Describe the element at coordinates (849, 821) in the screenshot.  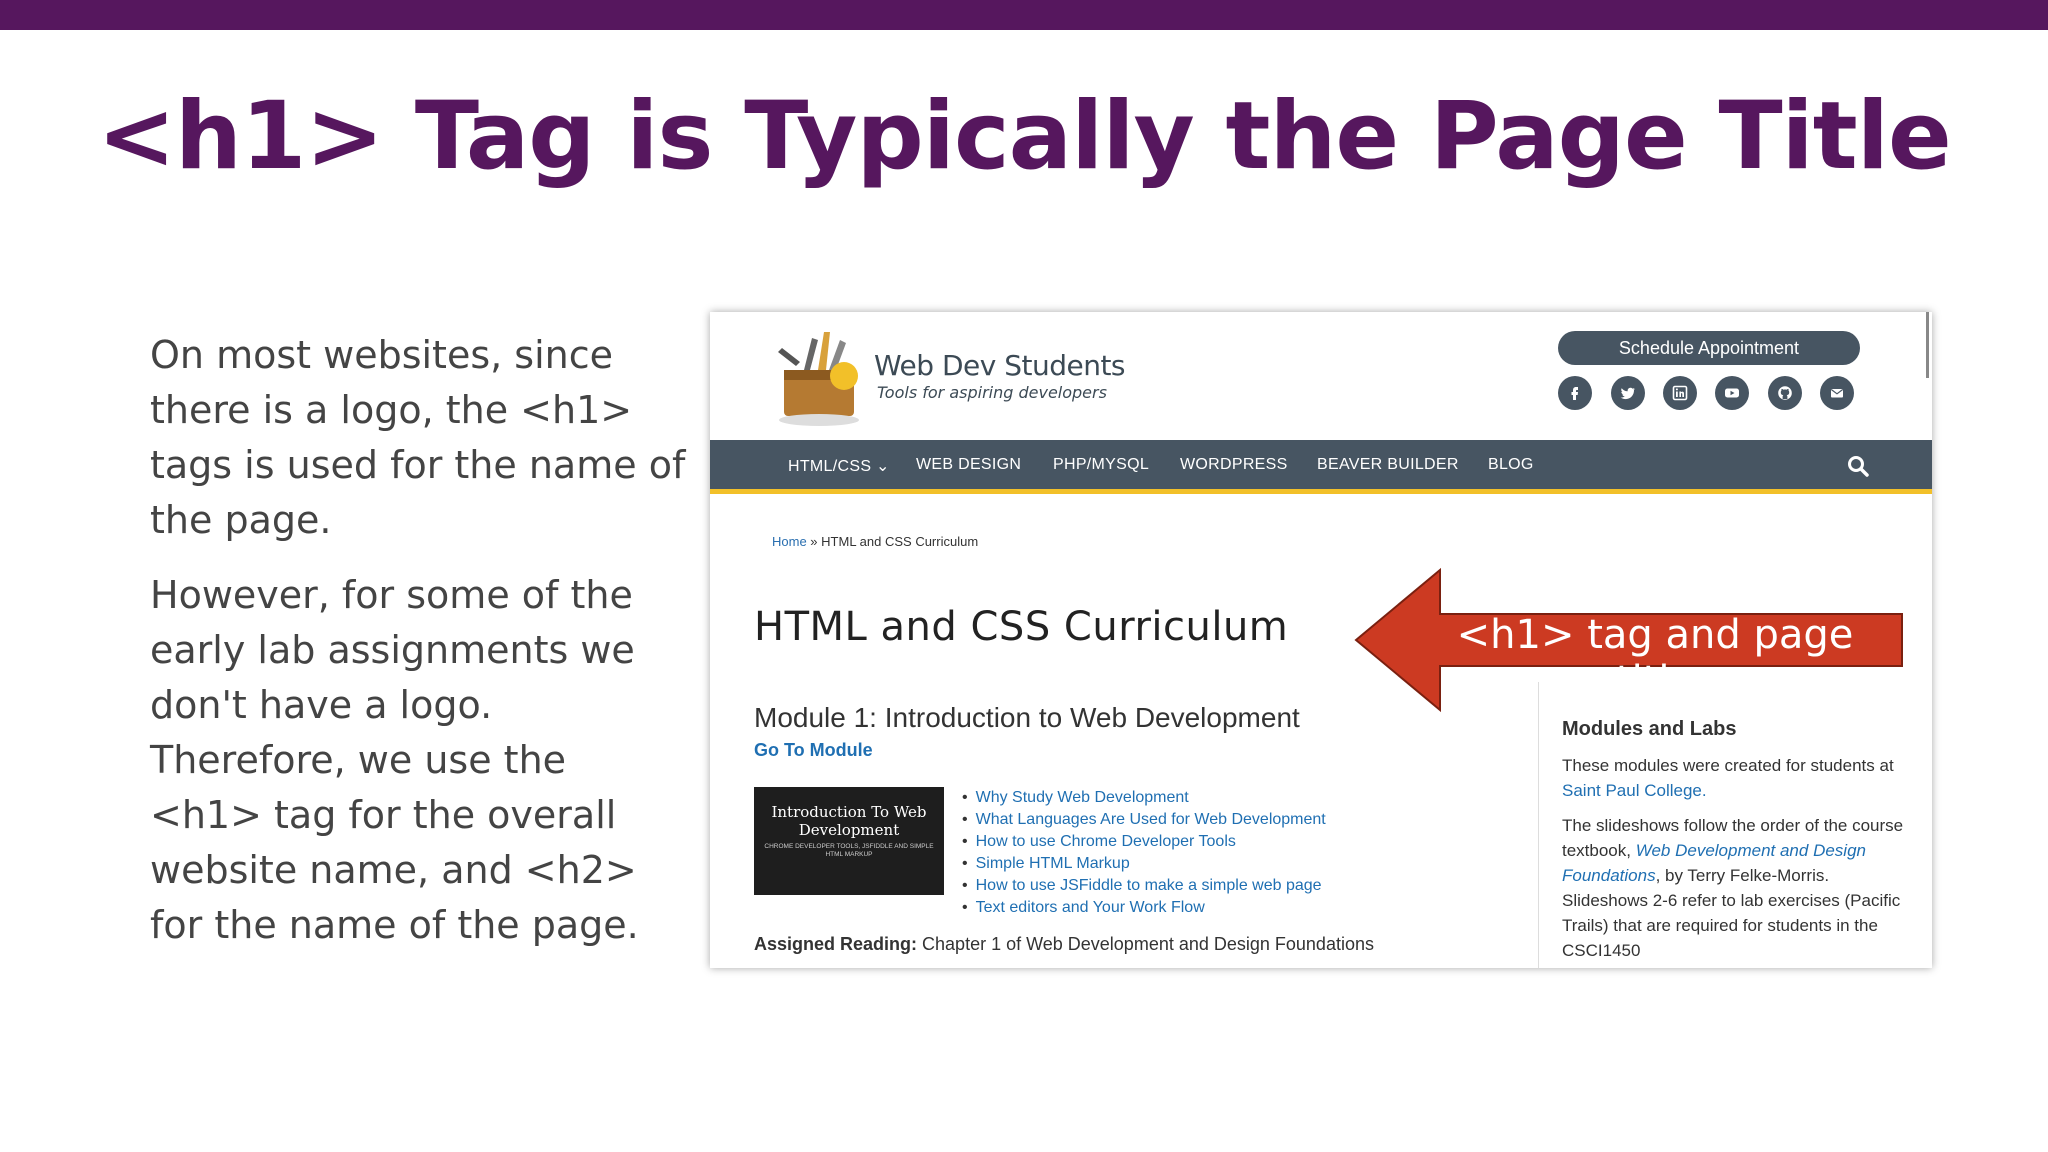
I see `thumbnail-title: Introduction To Web Development` at that location.